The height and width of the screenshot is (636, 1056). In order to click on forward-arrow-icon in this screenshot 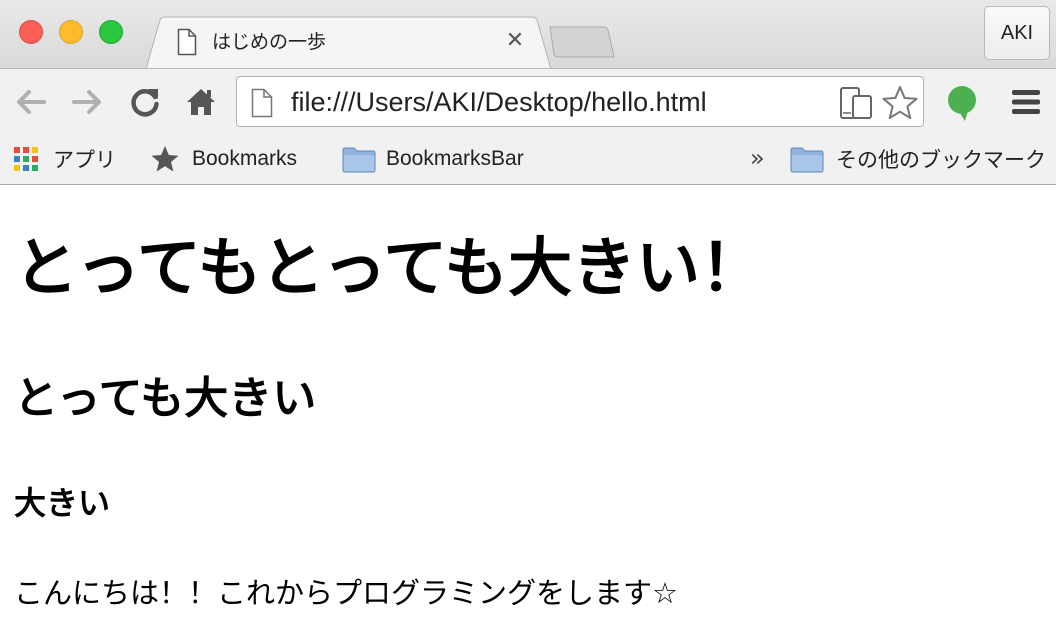, I will do `click(87, 102)`.